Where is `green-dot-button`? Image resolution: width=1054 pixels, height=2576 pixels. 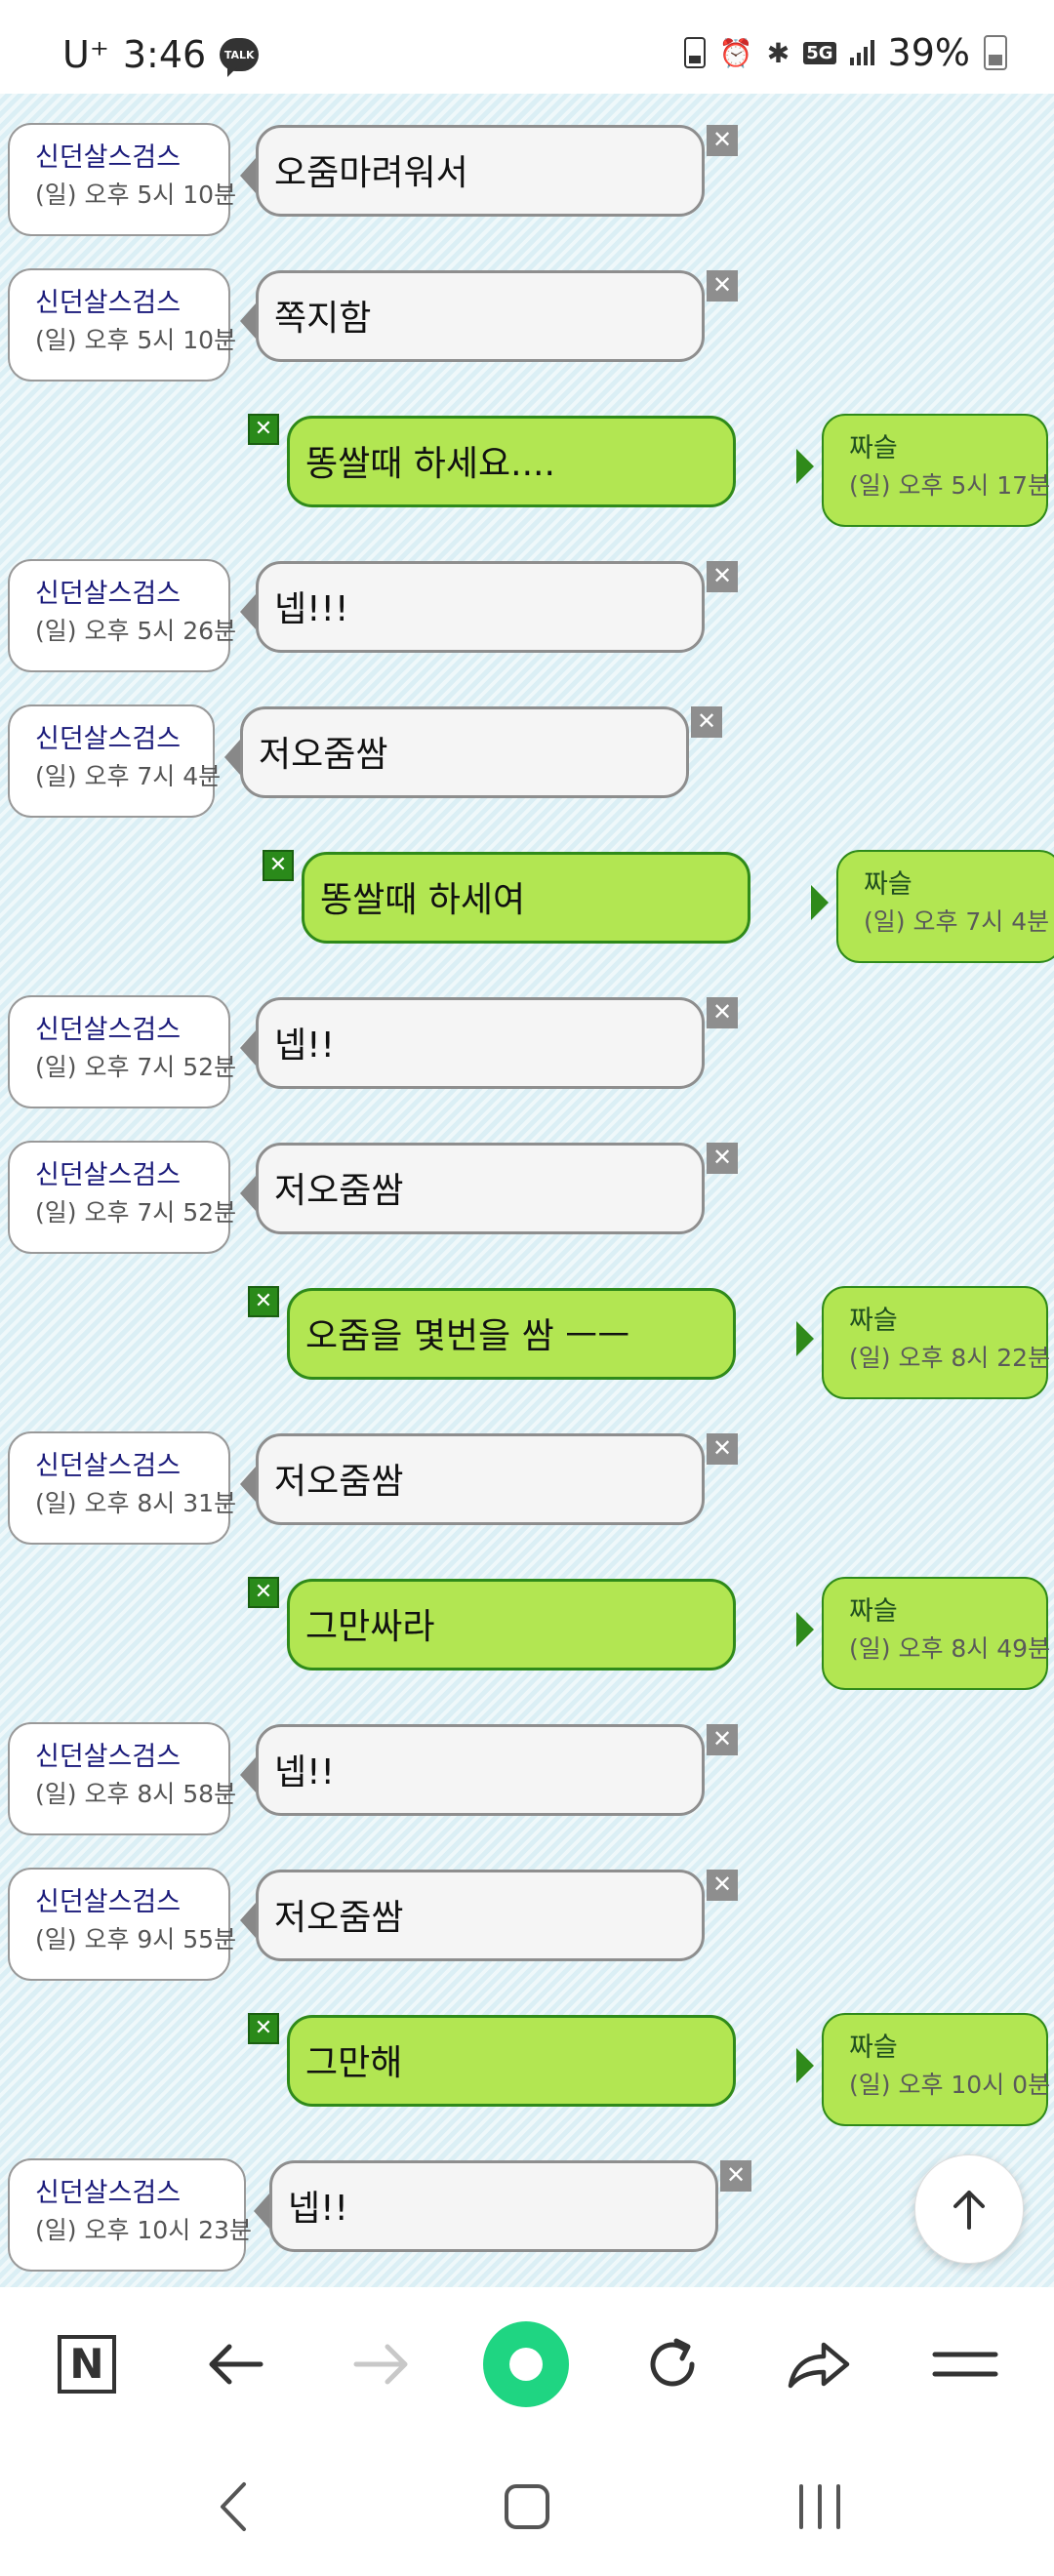 green-dot-button is located at coordinates (526, 2364).